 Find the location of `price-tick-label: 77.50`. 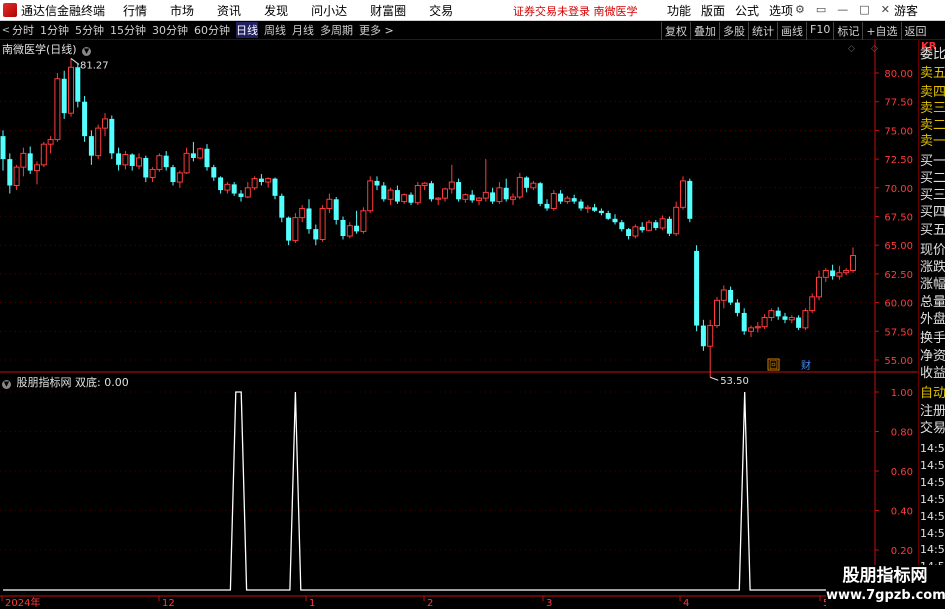

price-tick-label: 77.50 is located at coordinates (898, 103).